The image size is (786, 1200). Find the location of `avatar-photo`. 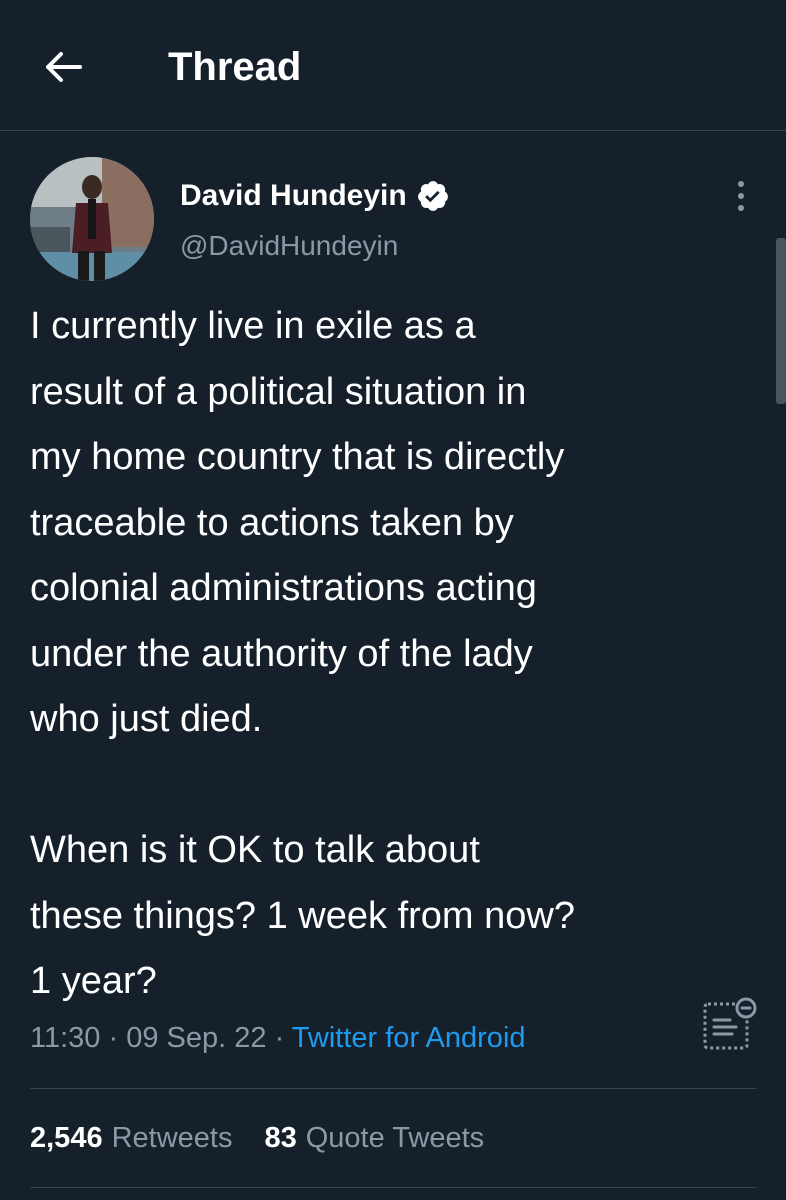

avatar-photo is located at coordinates (92, 219).